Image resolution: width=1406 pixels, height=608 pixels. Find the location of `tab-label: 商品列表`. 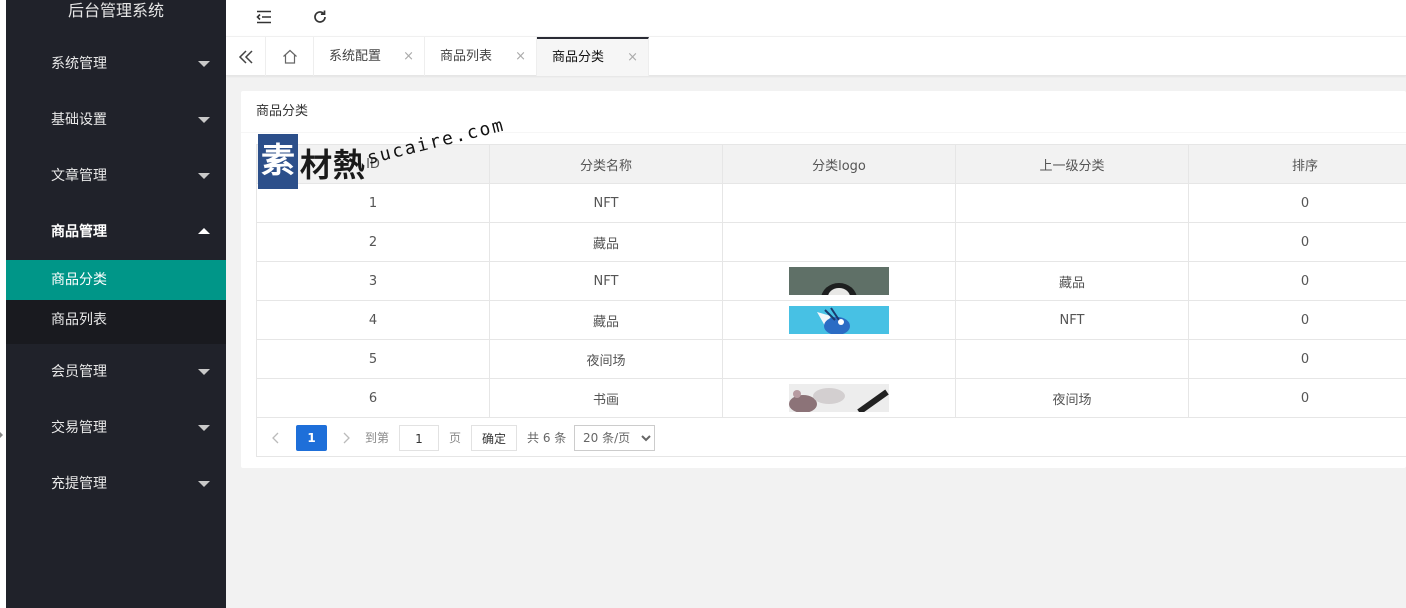

tab-label: 商品列表 is located at coordinates (466, 56).